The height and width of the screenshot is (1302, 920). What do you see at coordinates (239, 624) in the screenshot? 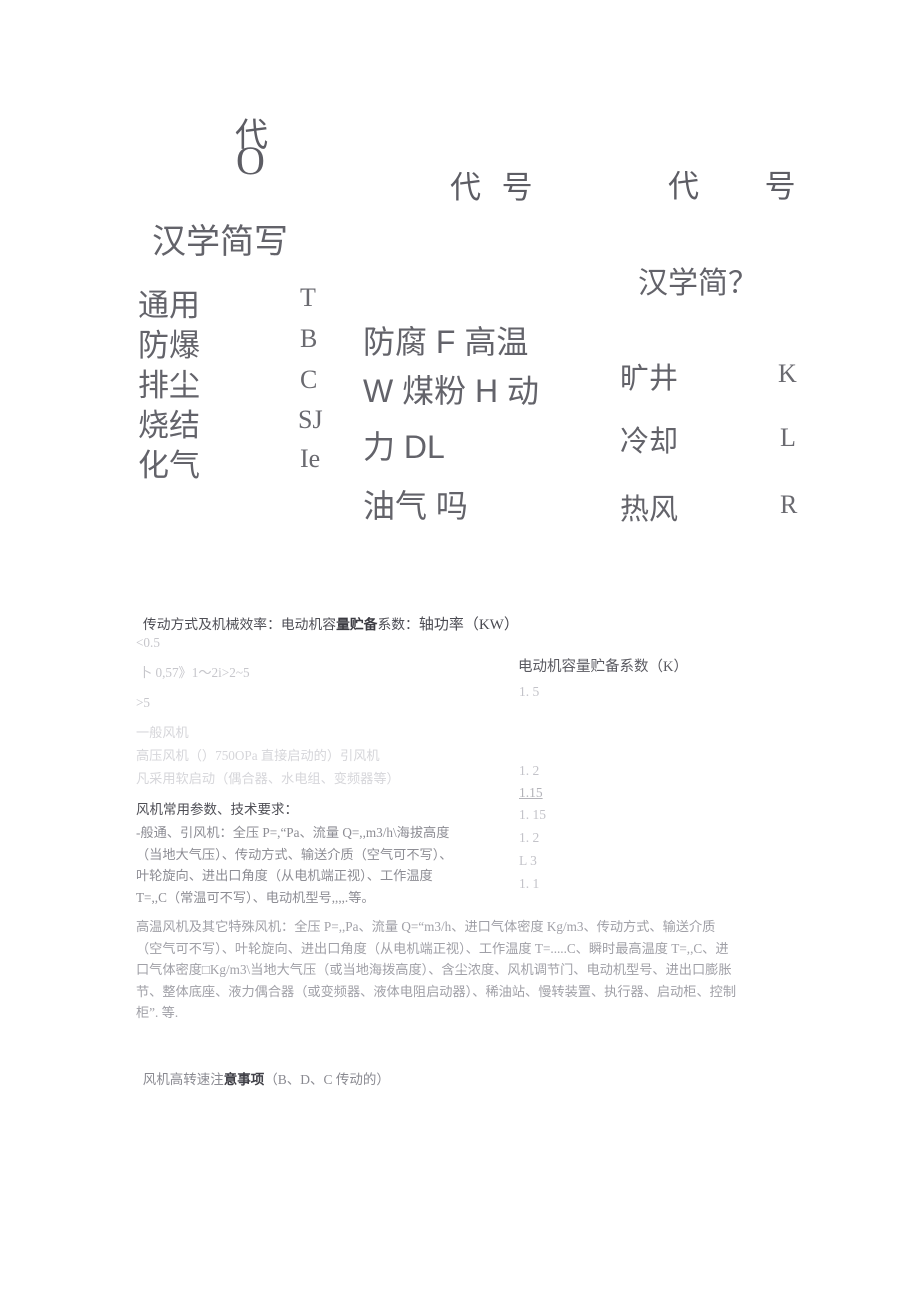
I see `transmission-heading-part-1: 传动方式及机械效率：电动机容` at bounding box center [239, 624].